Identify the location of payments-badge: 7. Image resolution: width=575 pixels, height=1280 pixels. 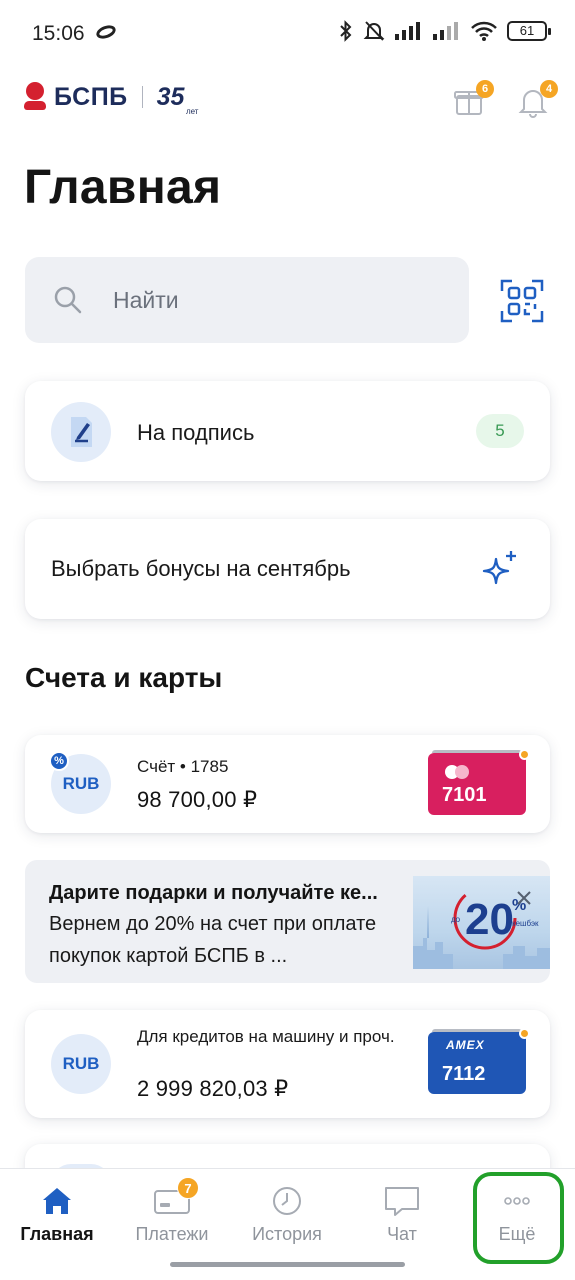
(188, 1188).